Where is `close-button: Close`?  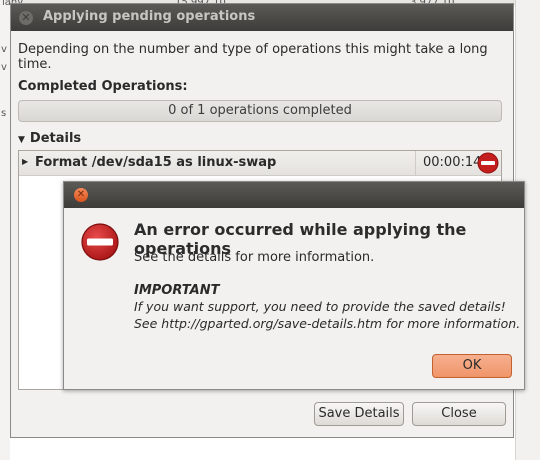 close-button: Close is located at coordinates (459, 414).